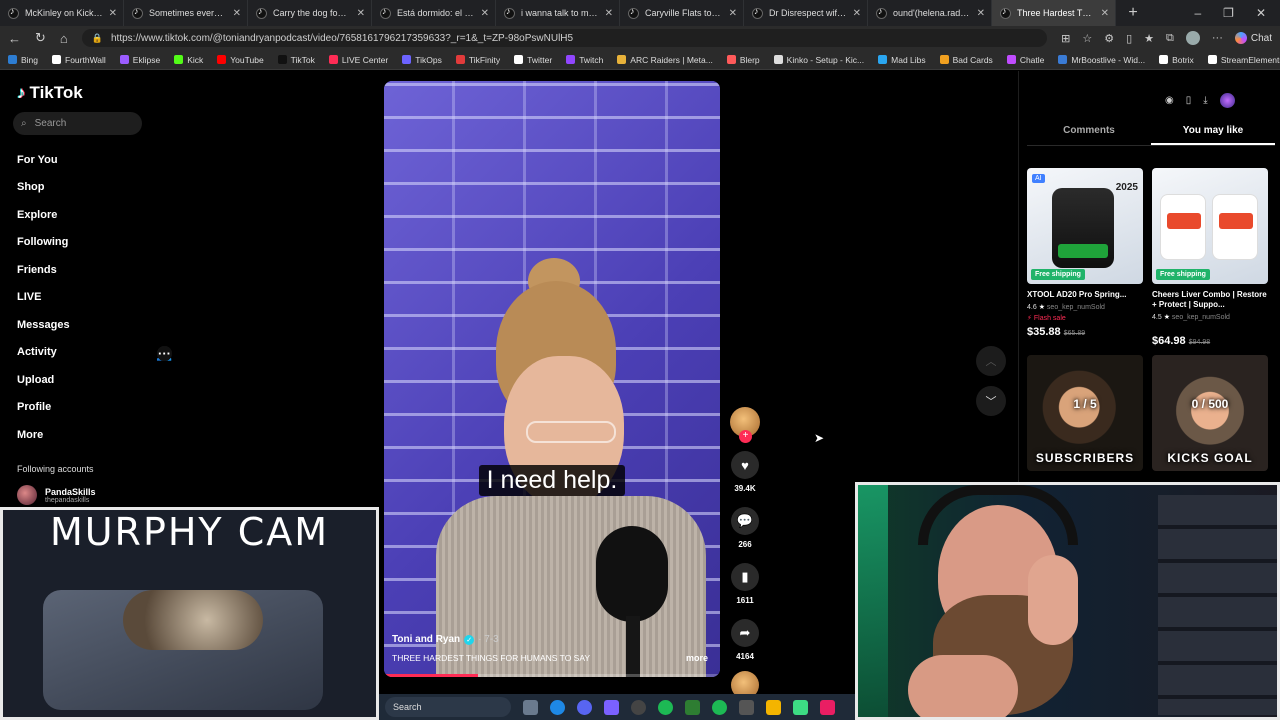 The image size is (1280, 720). Describe the element at coordinates (1261, 13) in the screenshot. I see `close-window-button: ✕` at that location.